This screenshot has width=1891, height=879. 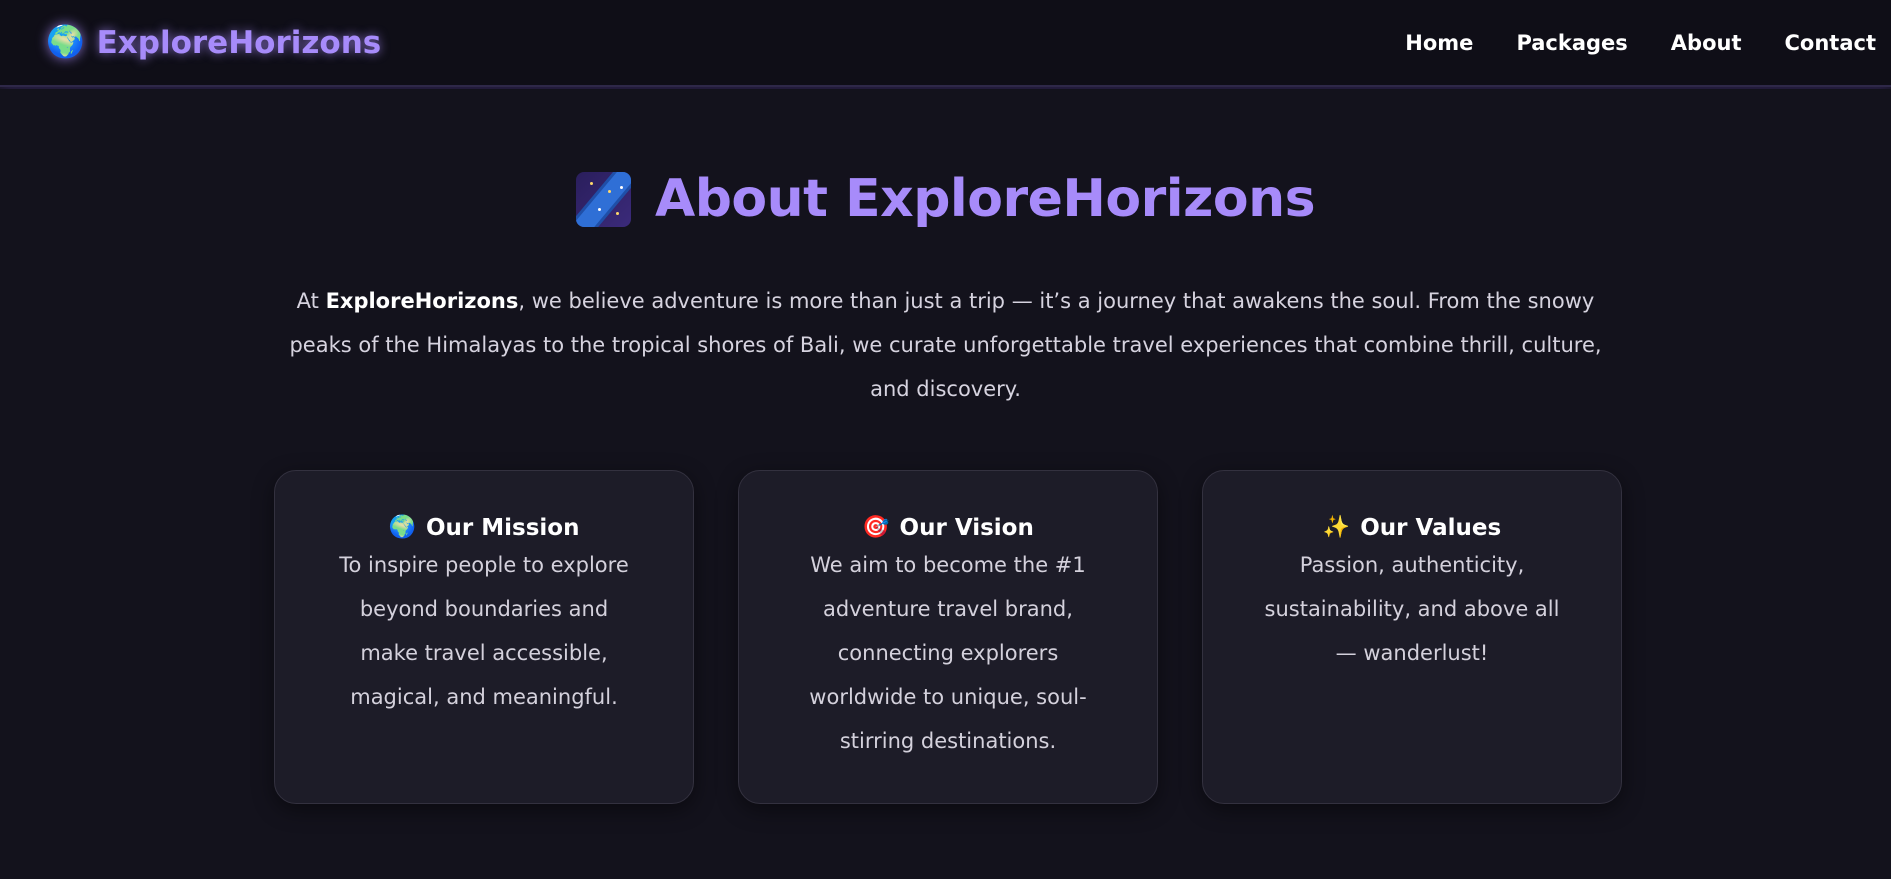 I want to click on card-title: Our Values, so click(x=1431, y=528).